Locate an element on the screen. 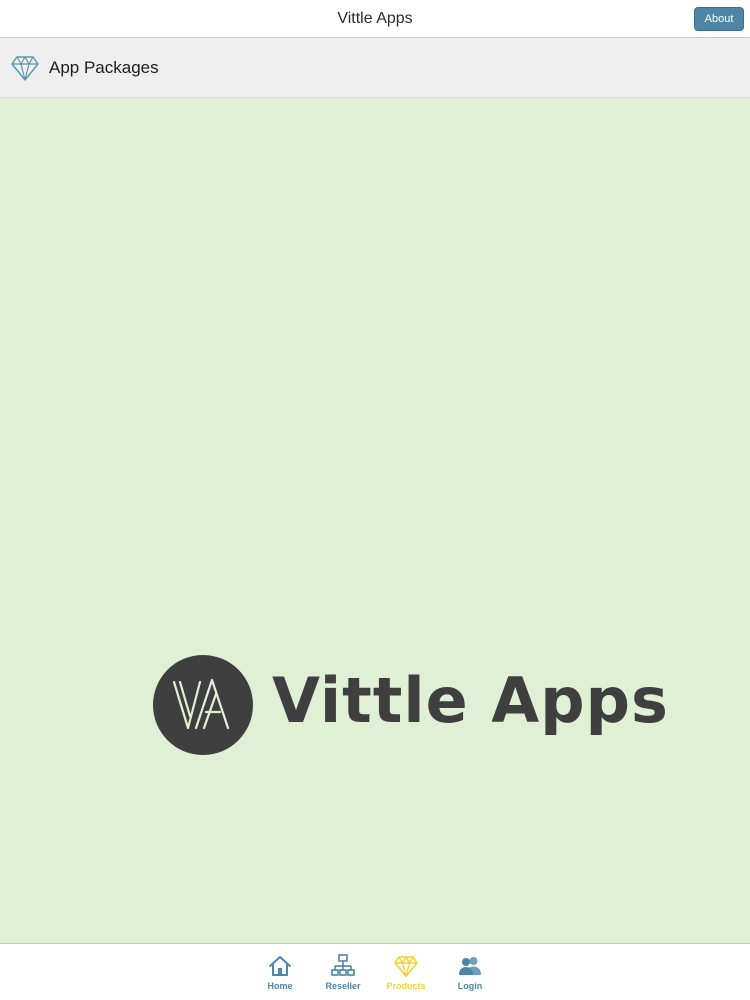  section-header: App Packages is located at coordinates (375, 68).